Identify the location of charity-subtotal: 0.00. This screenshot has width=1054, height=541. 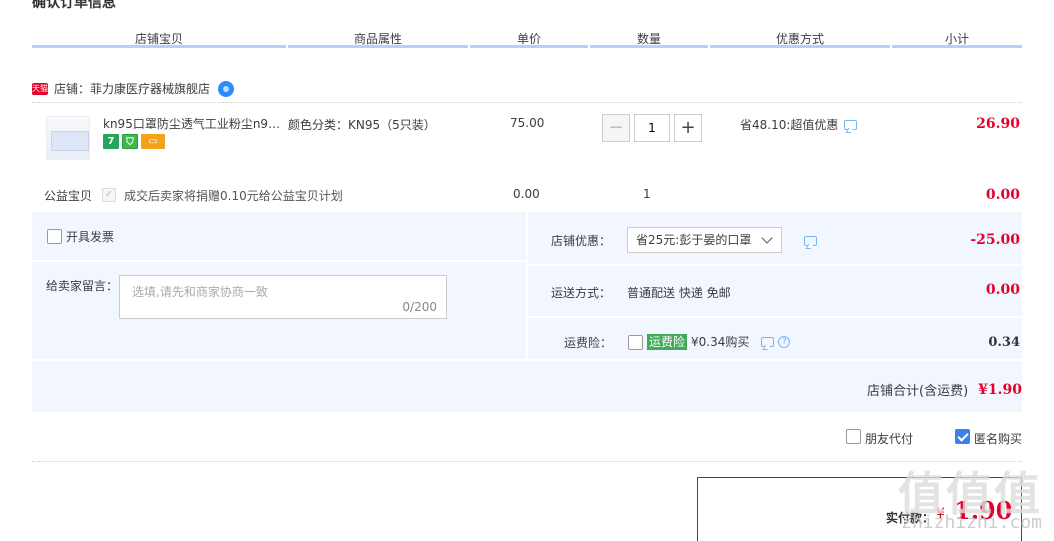
(1002, 195).